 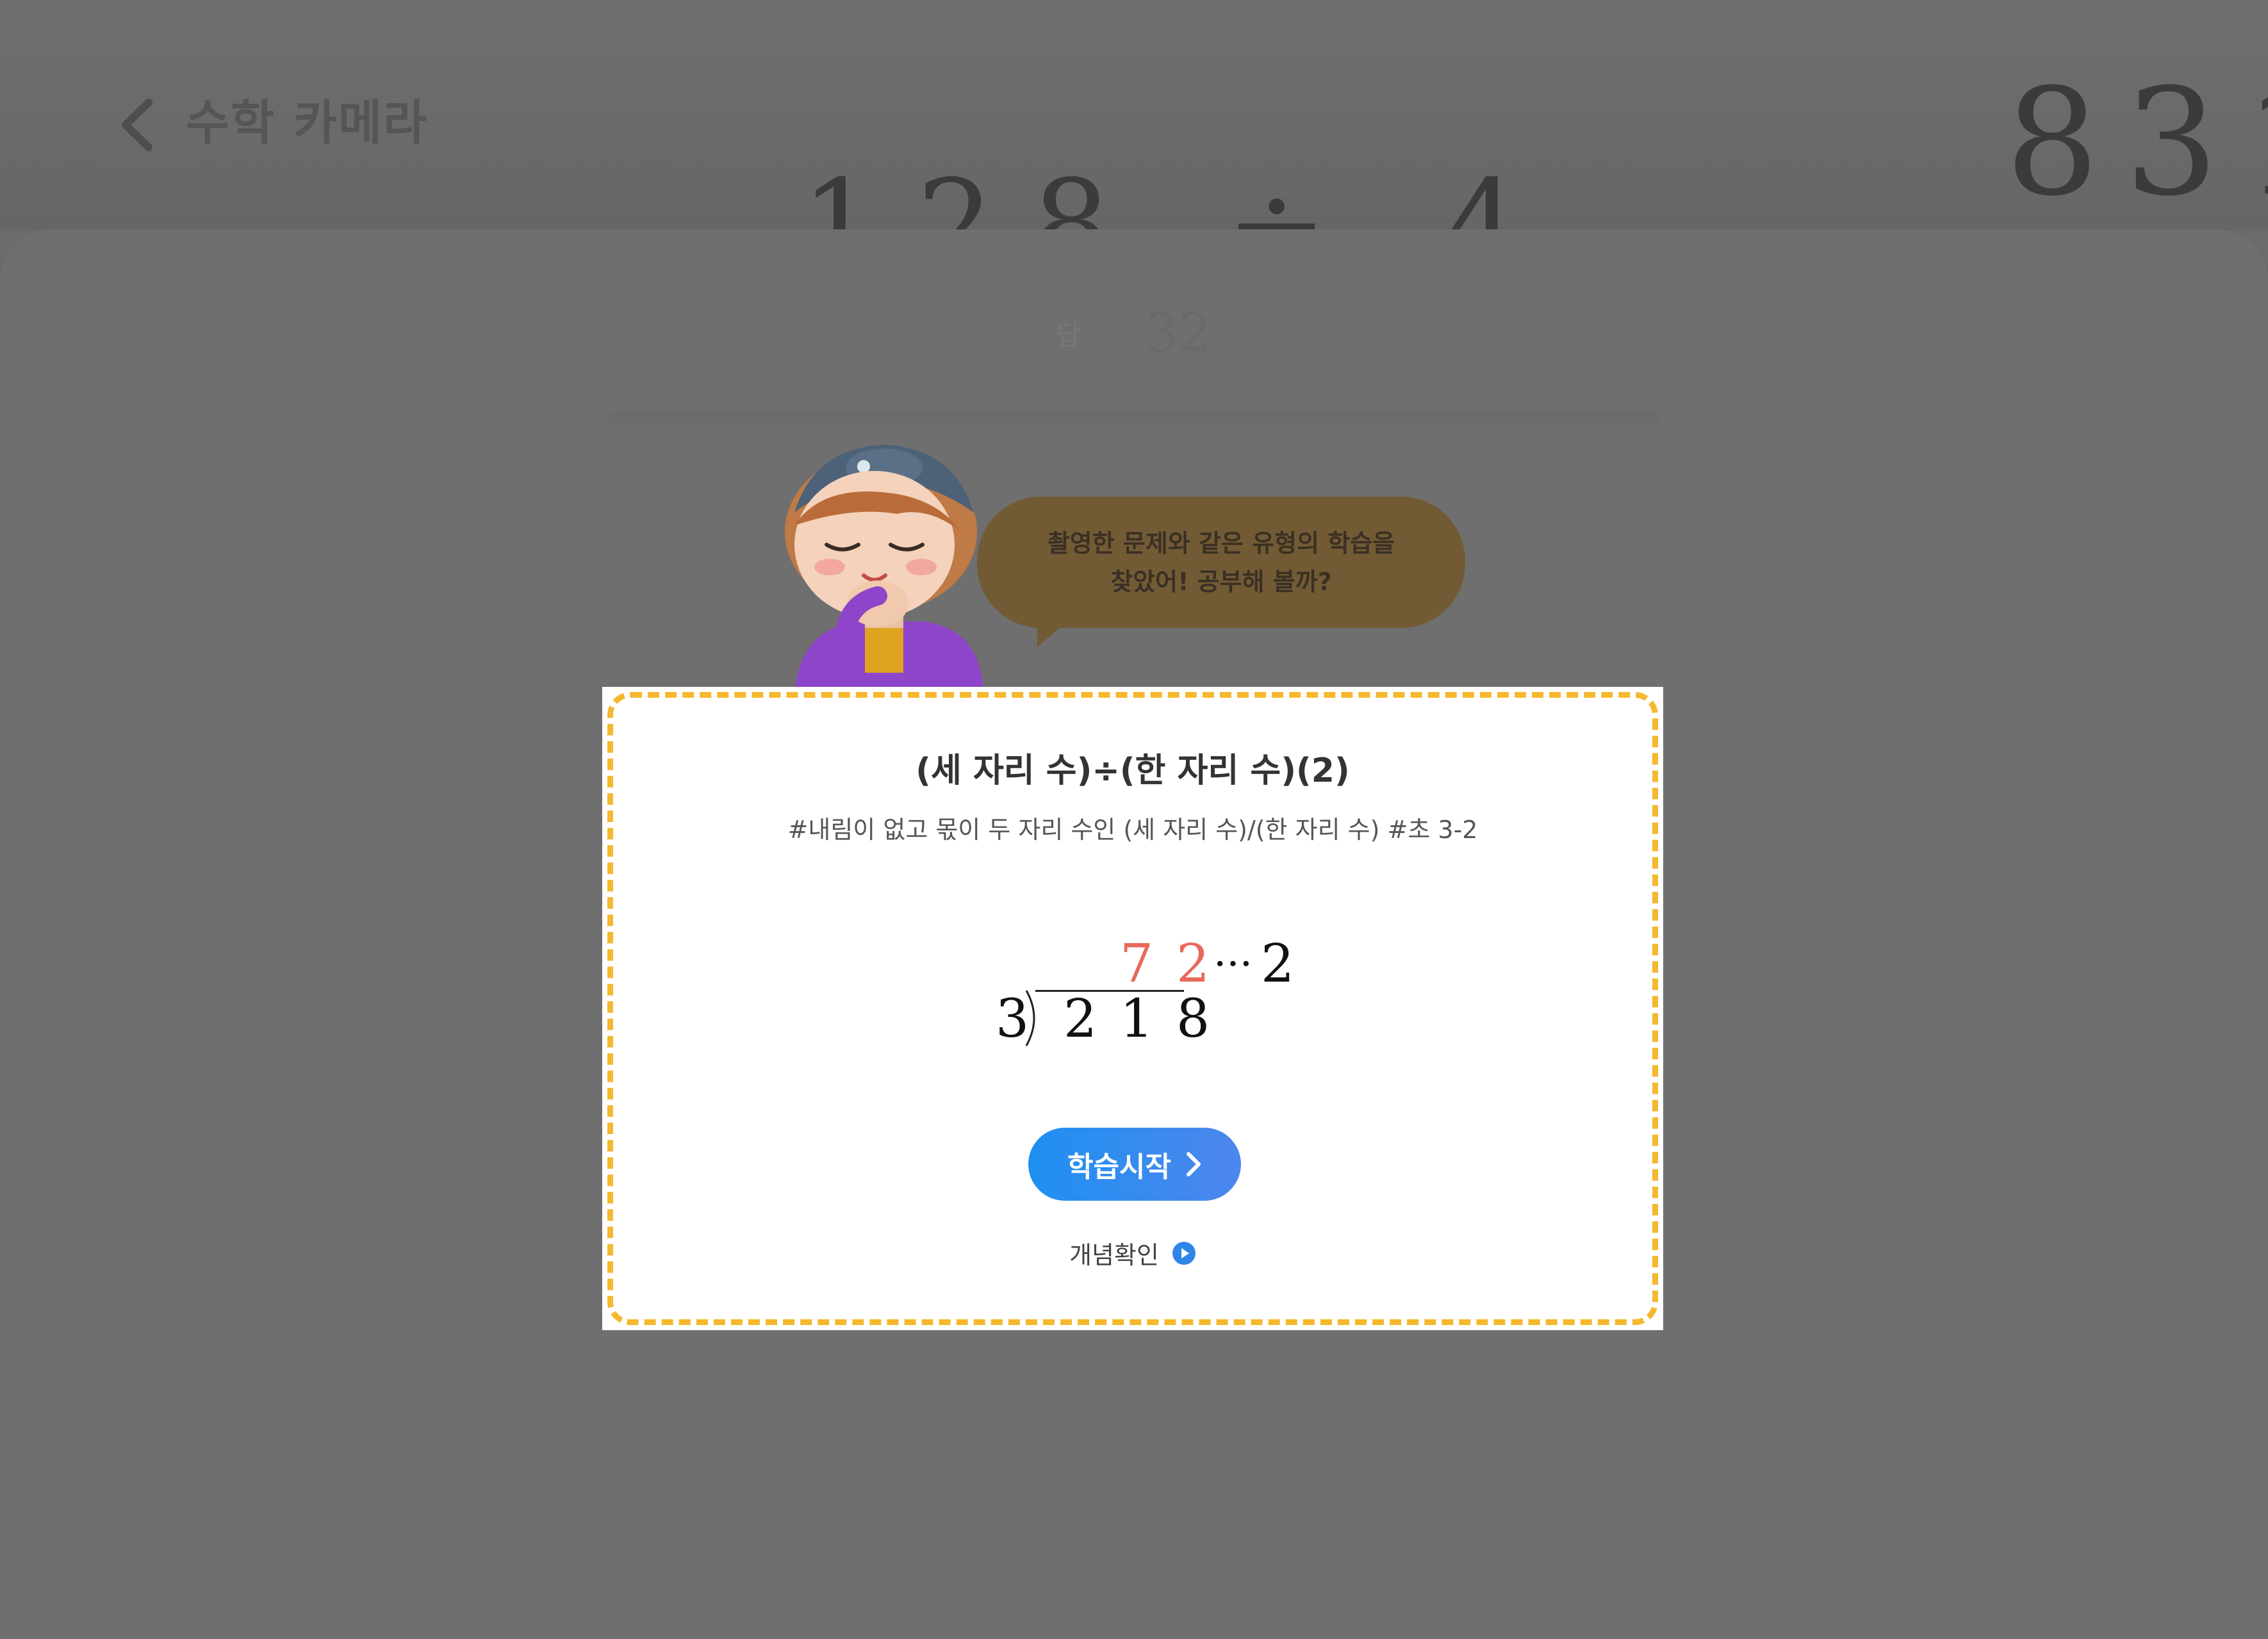 I want to click on dividend-digit: 2, so click(x=1080, y=1019).